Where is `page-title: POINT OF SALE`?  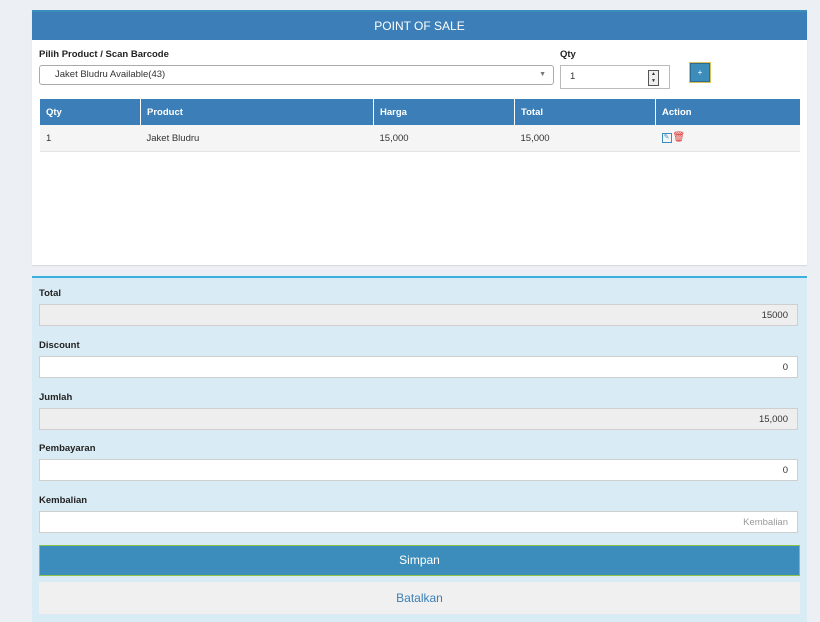
page-title: POINT OF SALE is located at coordinates (419, 26).